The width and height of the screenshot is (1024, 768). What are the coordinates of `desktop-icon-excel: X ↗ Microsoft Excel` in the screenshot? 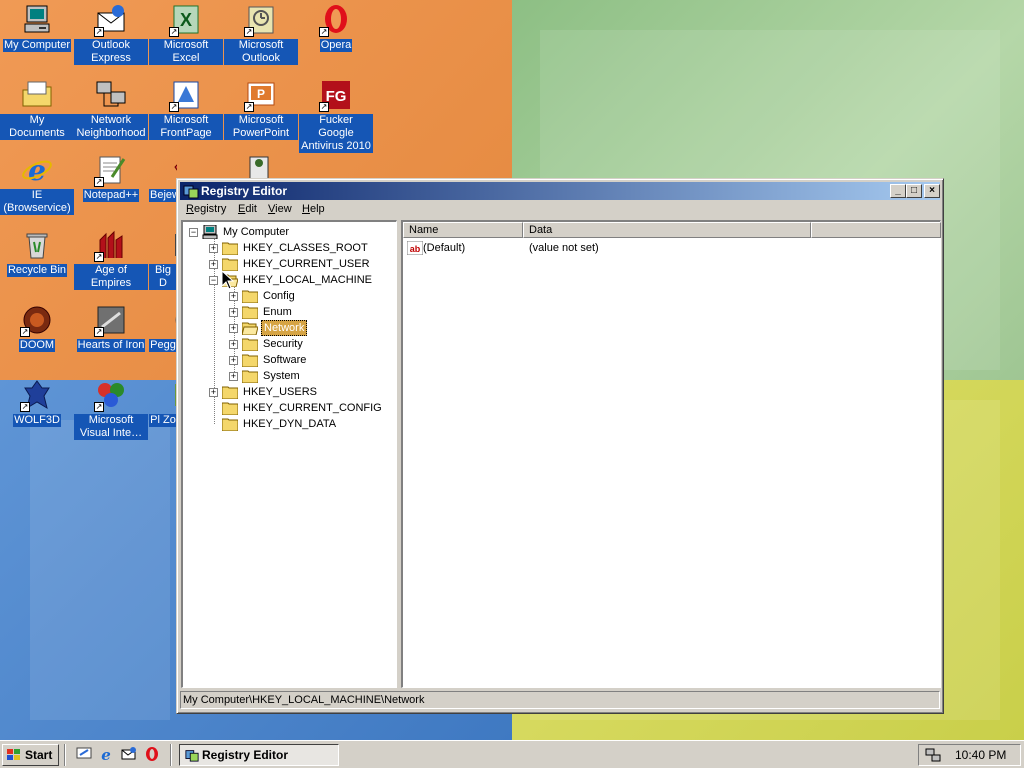 It's located at (186, 34).